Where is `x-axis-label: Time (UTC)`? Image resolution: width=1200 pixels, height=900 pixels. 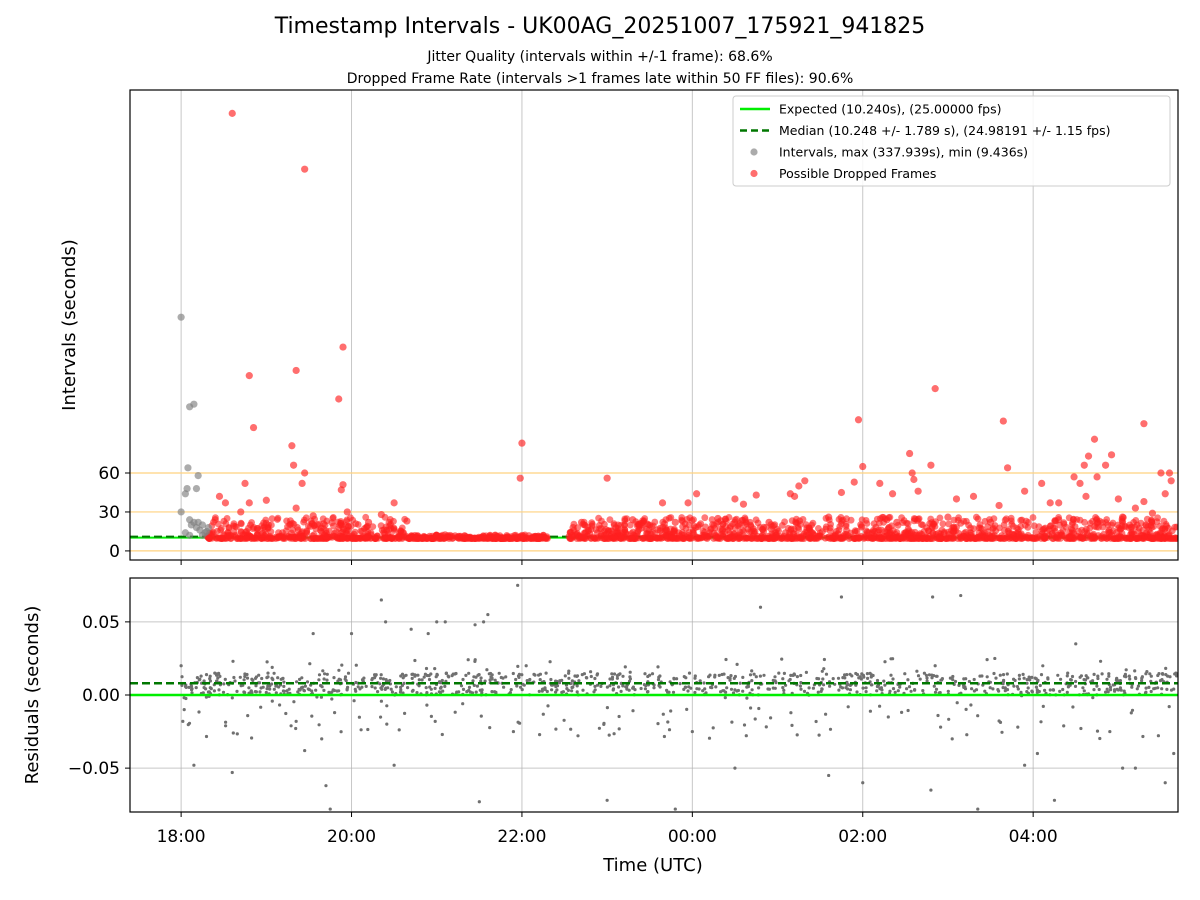 x-axis-label: Time (UTC) is located at coordinates (652, 865).